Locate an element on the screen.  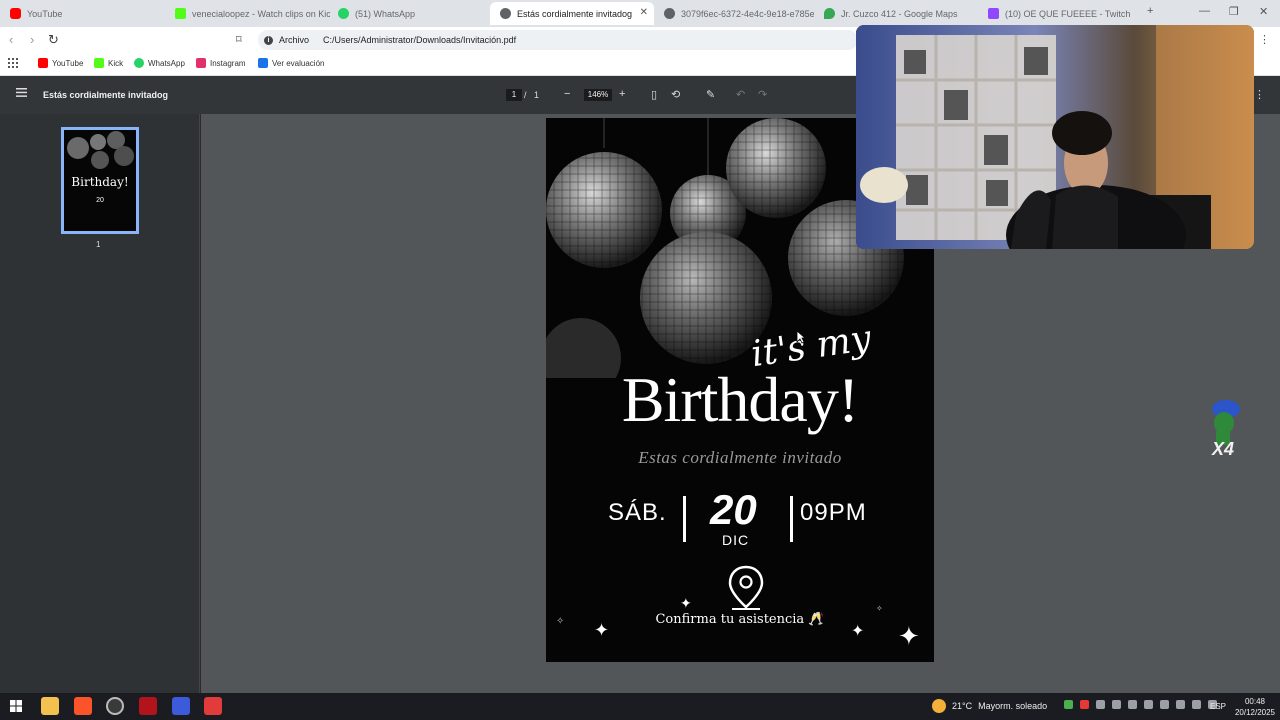
tab-label: (10) OE QUE FUEEEE - Twitch is located at coordinates (1068, 13).